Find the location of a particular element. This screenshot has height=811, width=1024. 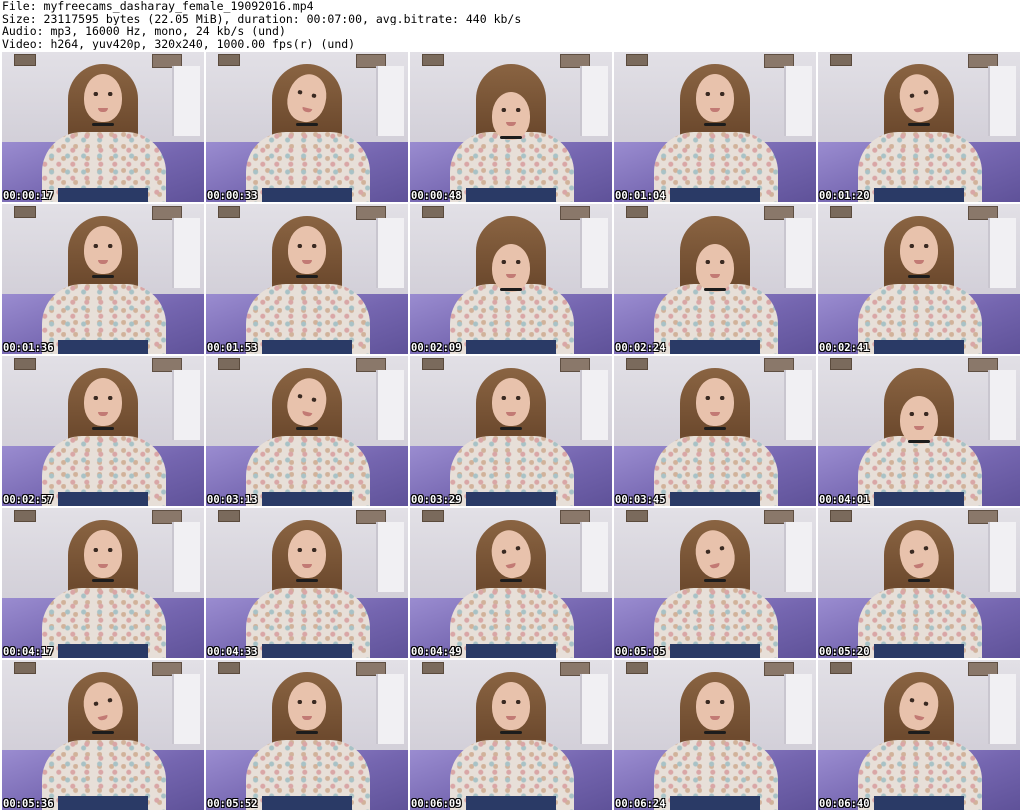

video-thumbnail: 00:04:33 is located at coordinates (307, 583).